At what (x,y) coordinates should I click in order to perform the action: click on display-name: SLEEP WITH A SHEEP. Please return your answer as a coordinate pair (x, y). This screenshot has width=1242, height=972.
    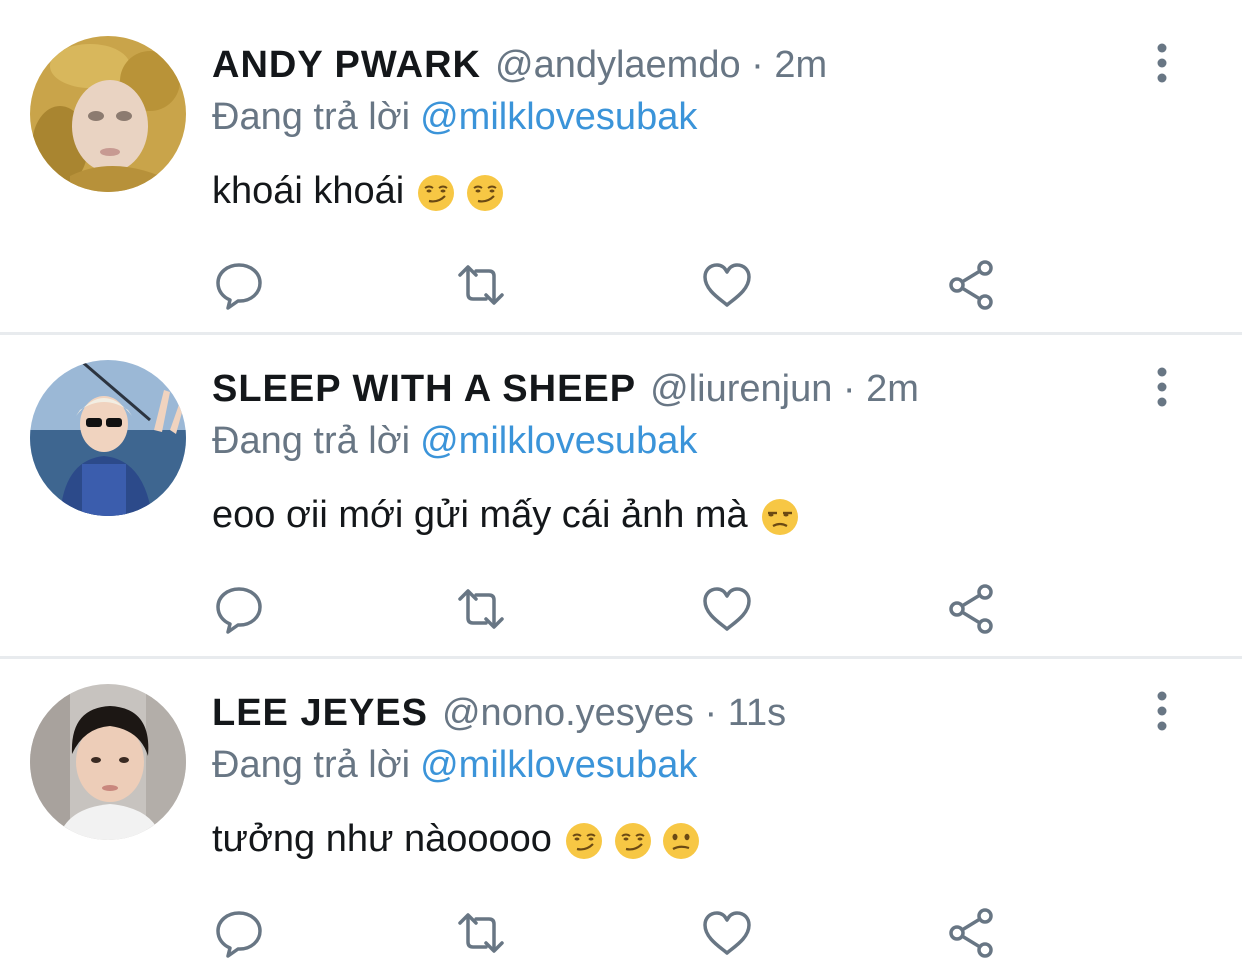
    Looking at the image, I should click on (424, 389).